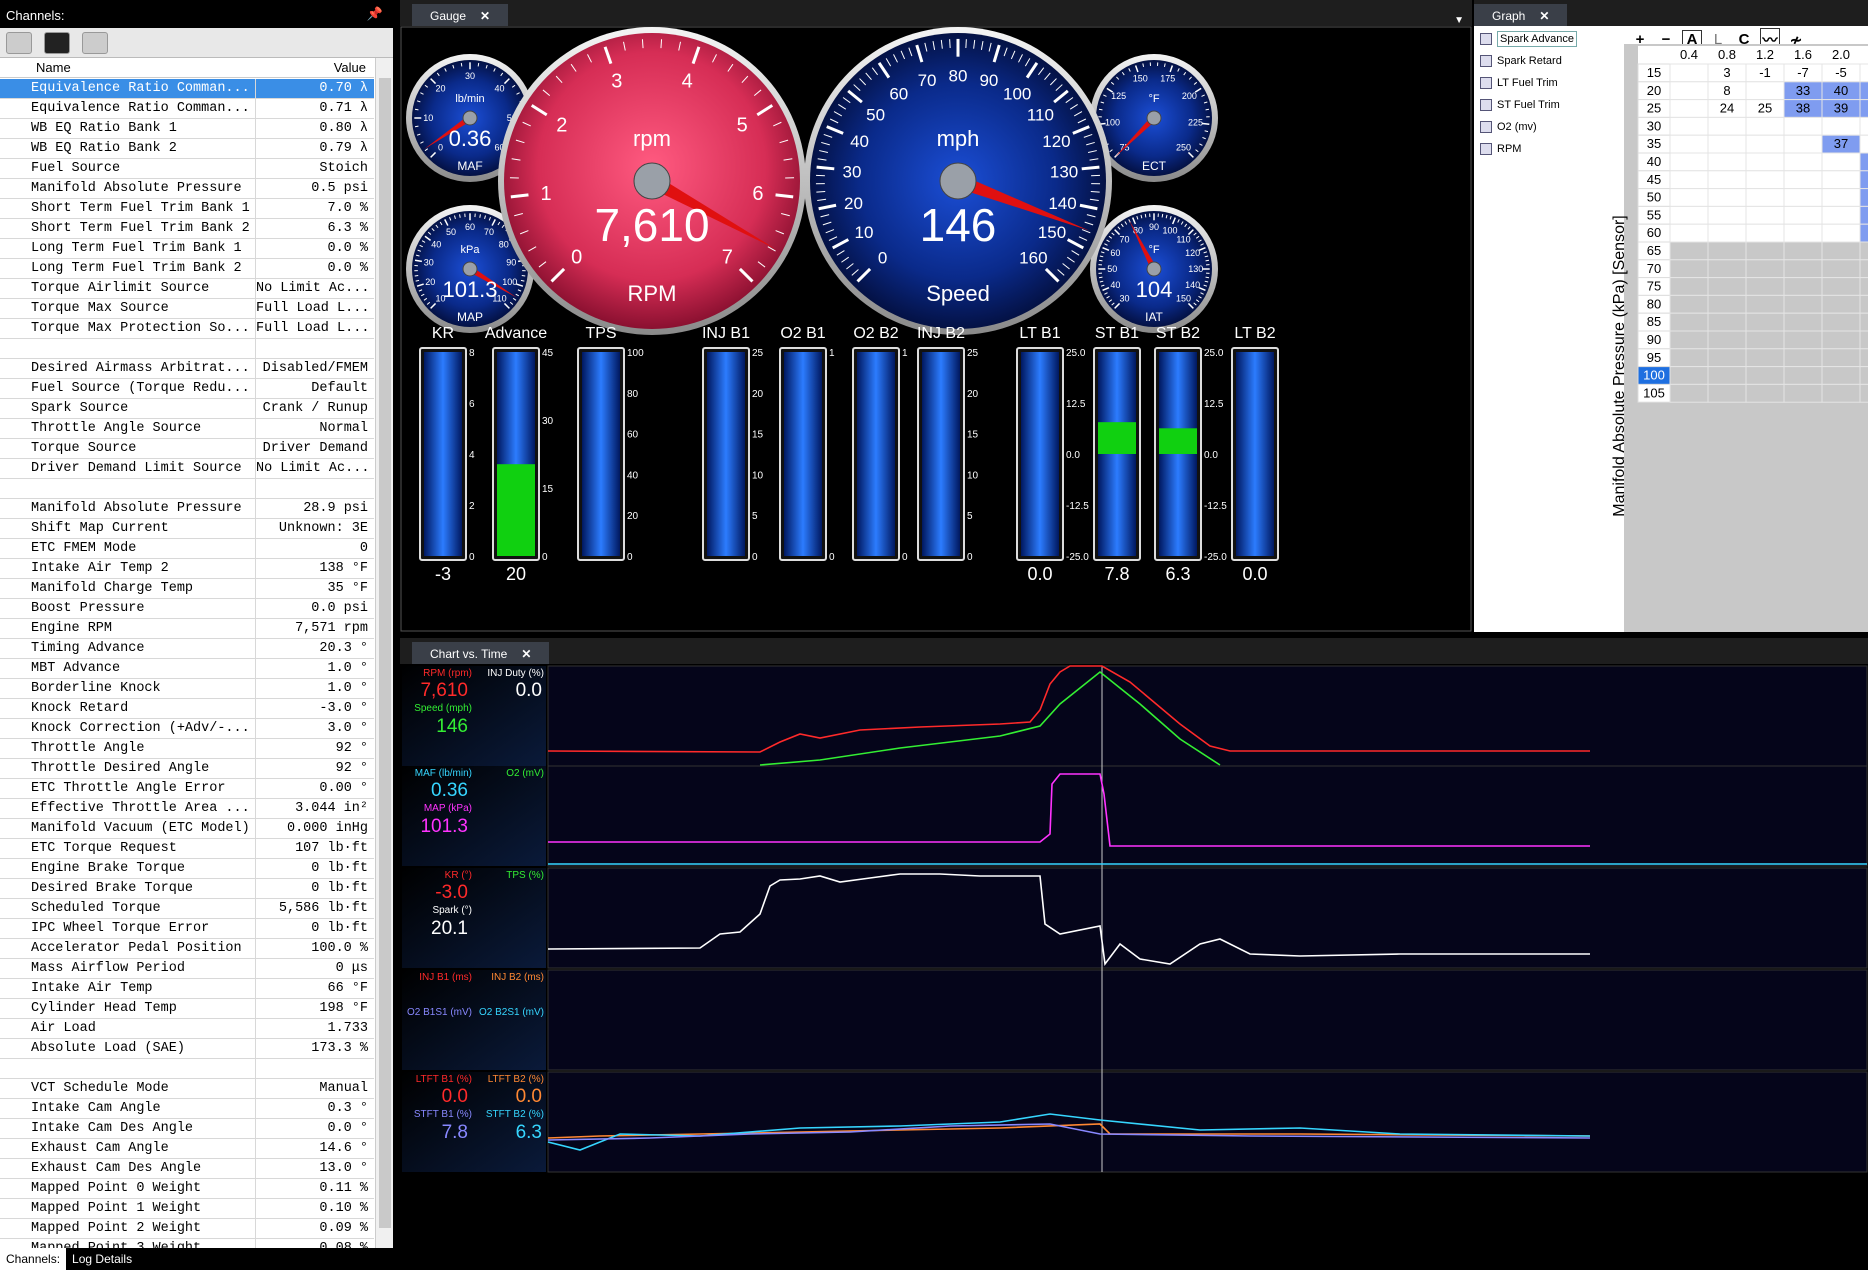 The image size is (1868, 1270). What do you see at coordinates (187, 248) in the screenshot?
I see `channel-row: Long Term Fuel Trim Bank 1 0.0 %` at bounding box center [187, 248].